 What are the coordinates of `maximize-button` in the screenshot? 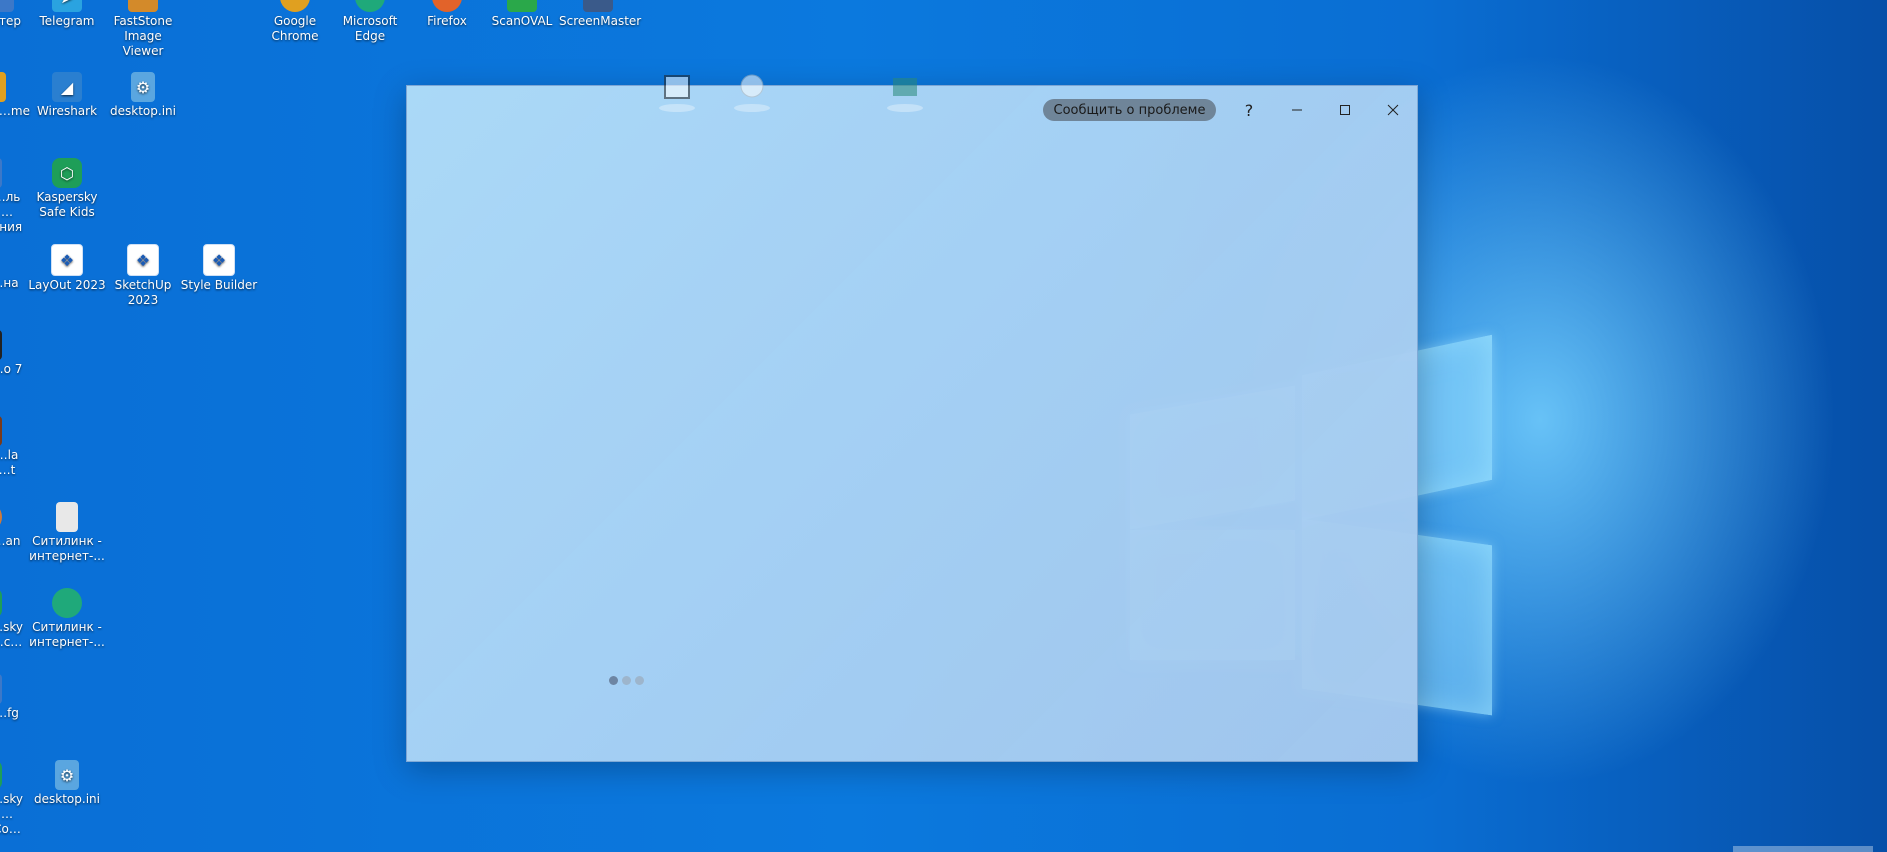 It's located at (1345, 110).